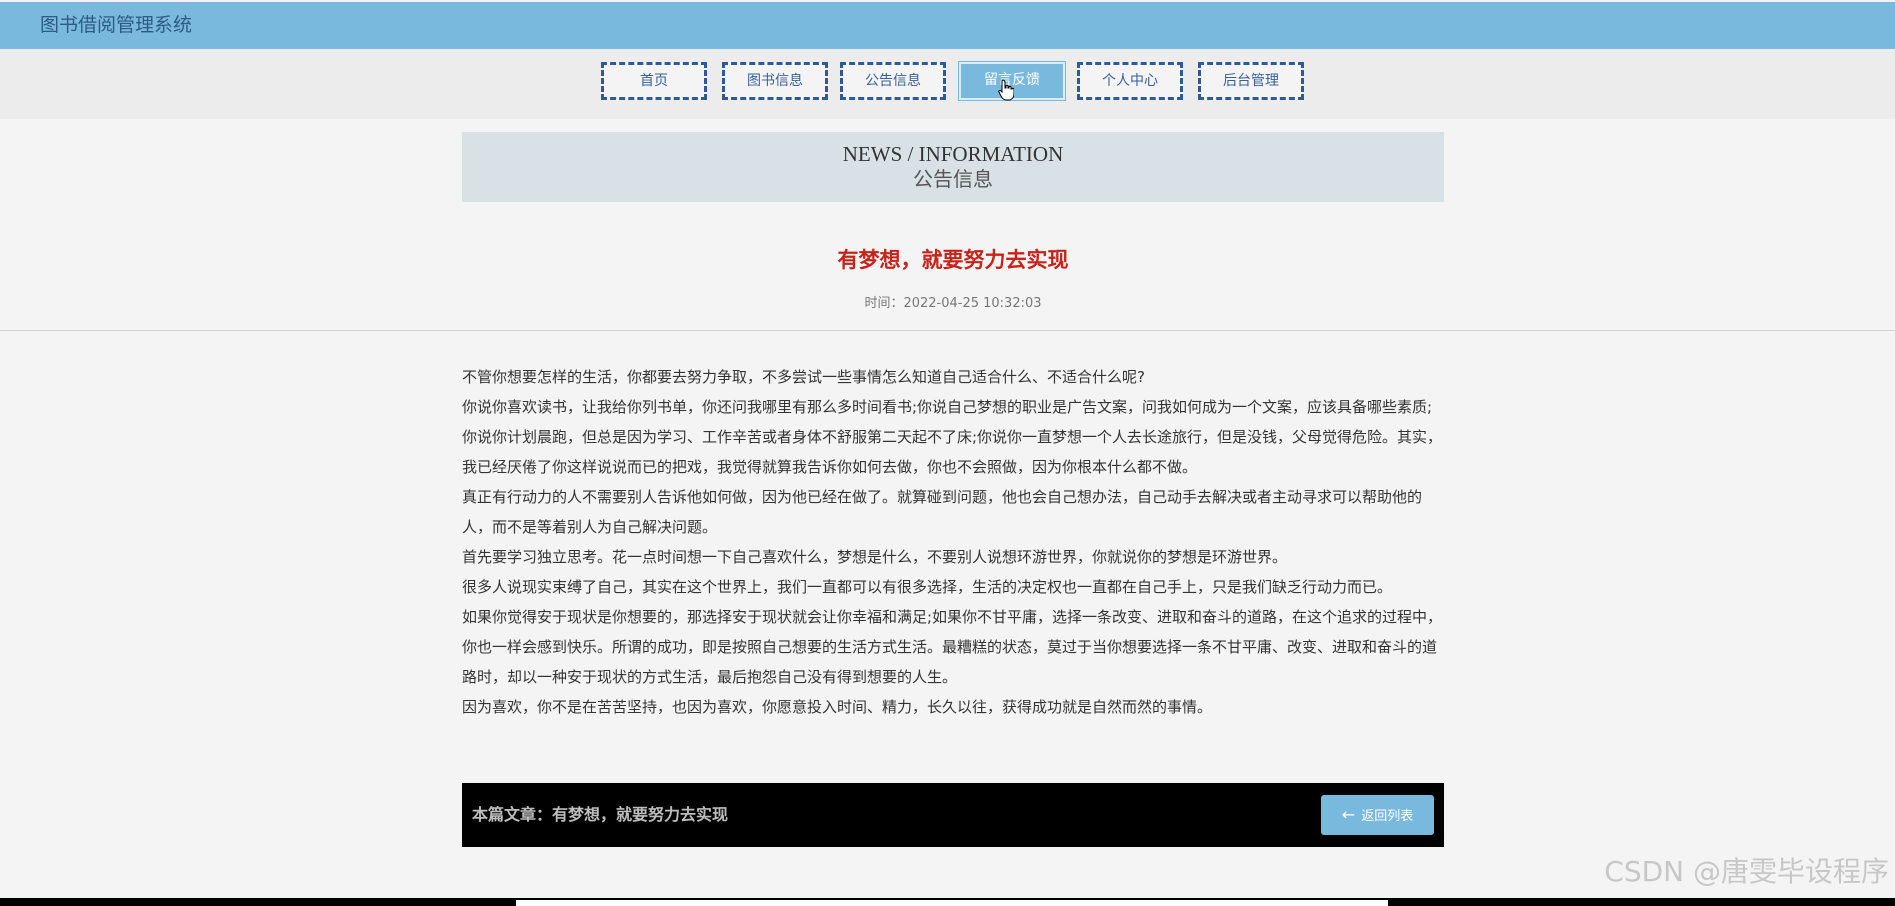 This screenshot has height=906, width=1895. Describe the element at coordinates (953, 303) in the screenshot. I see `article-time: 时间：2022-04-25 10:32:03` at that location.